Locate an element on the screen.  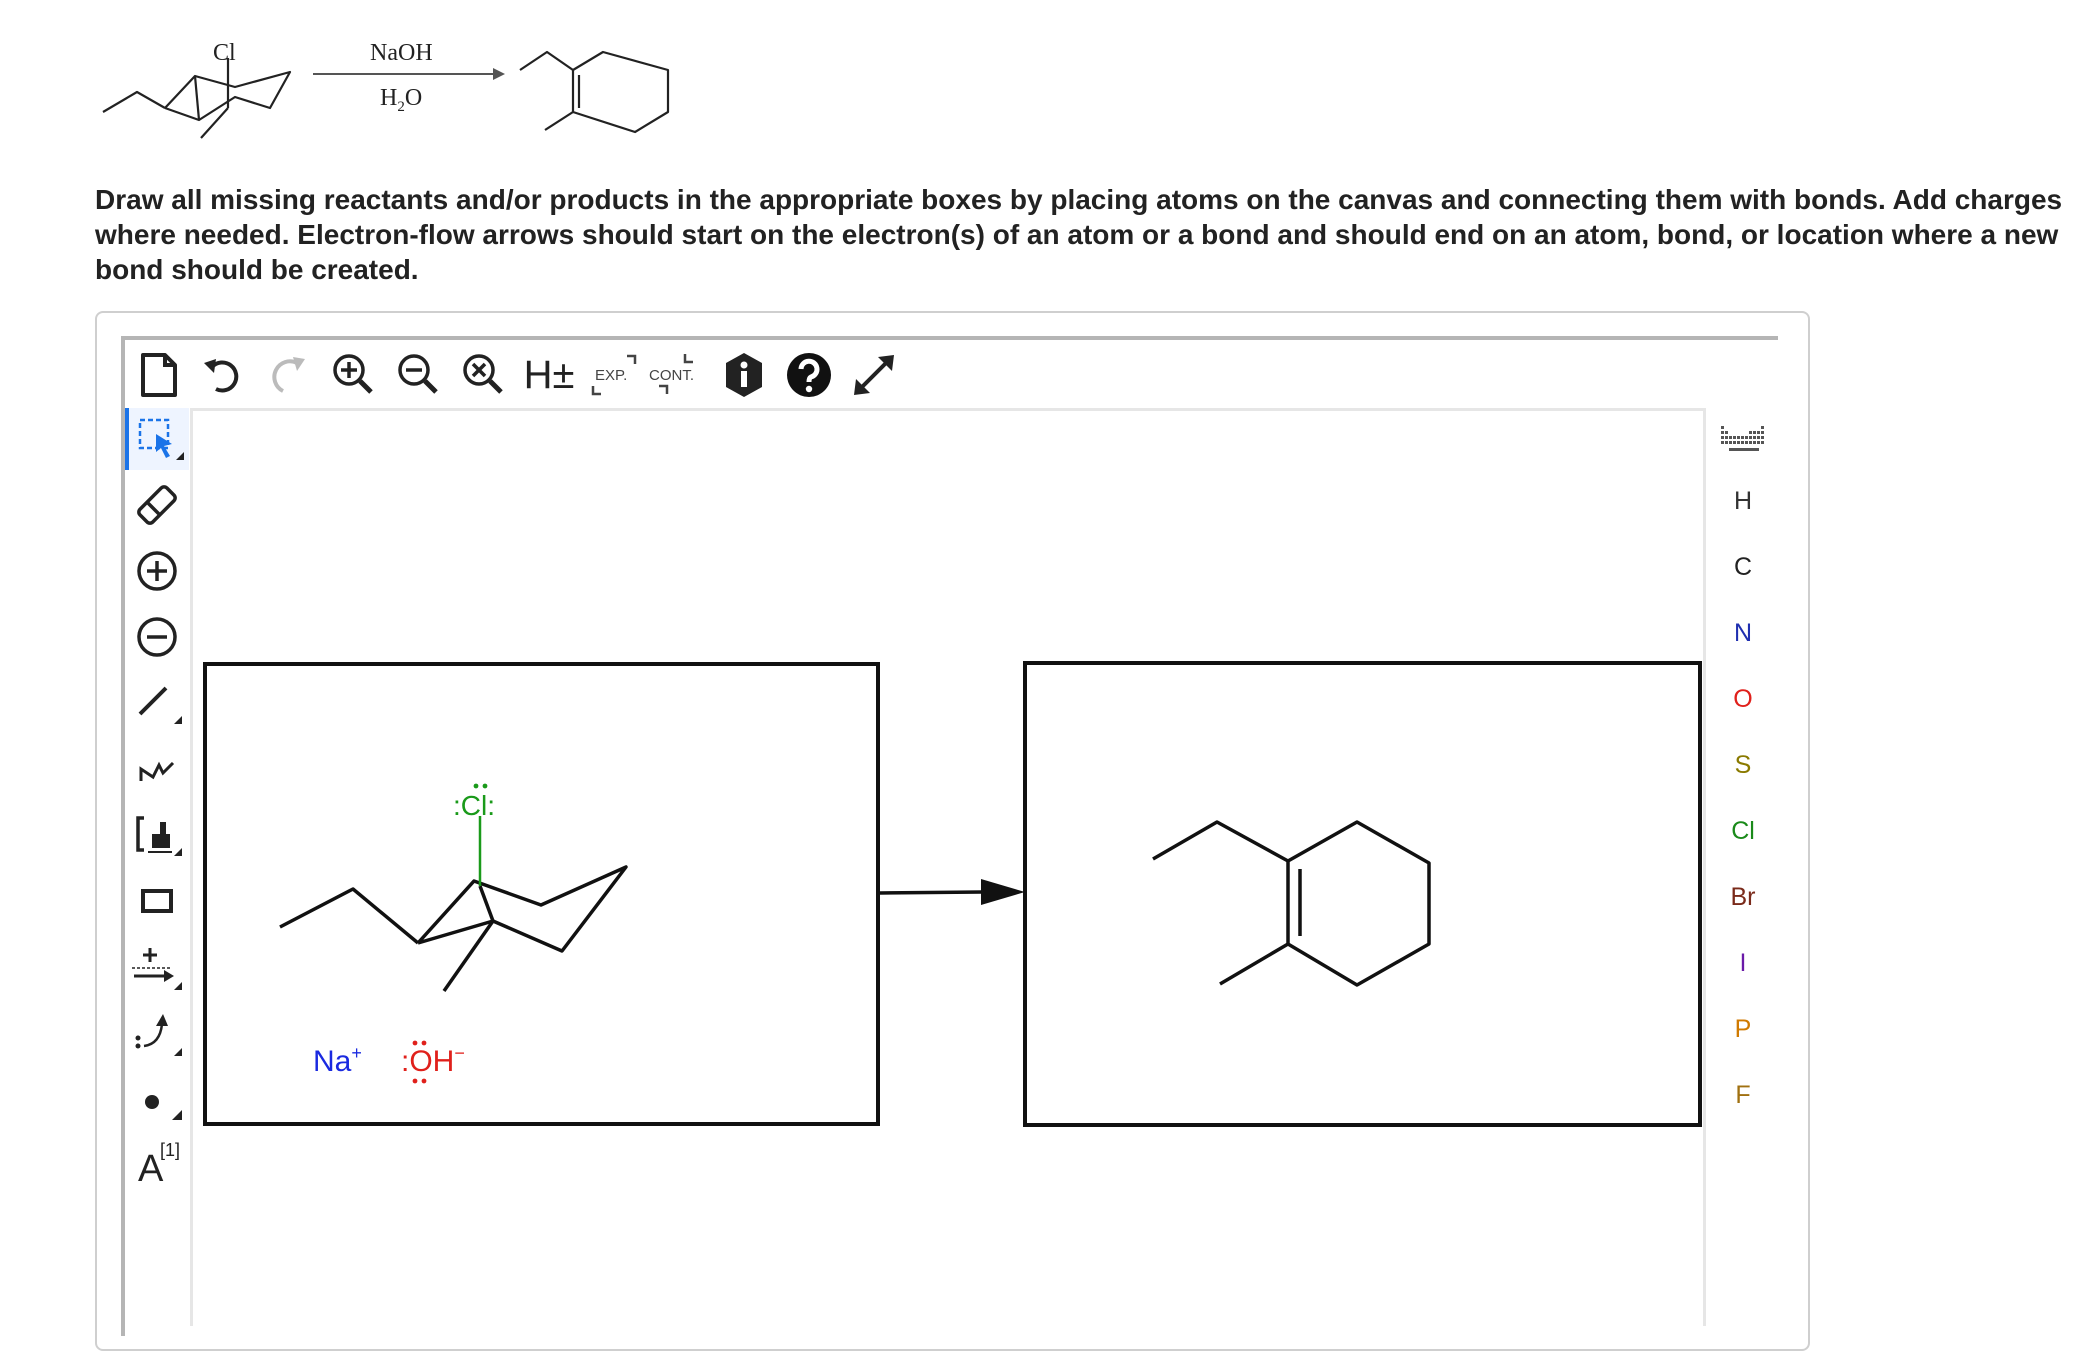
hydroxide-ion: :OH− is located at coordinates (433, 1060).